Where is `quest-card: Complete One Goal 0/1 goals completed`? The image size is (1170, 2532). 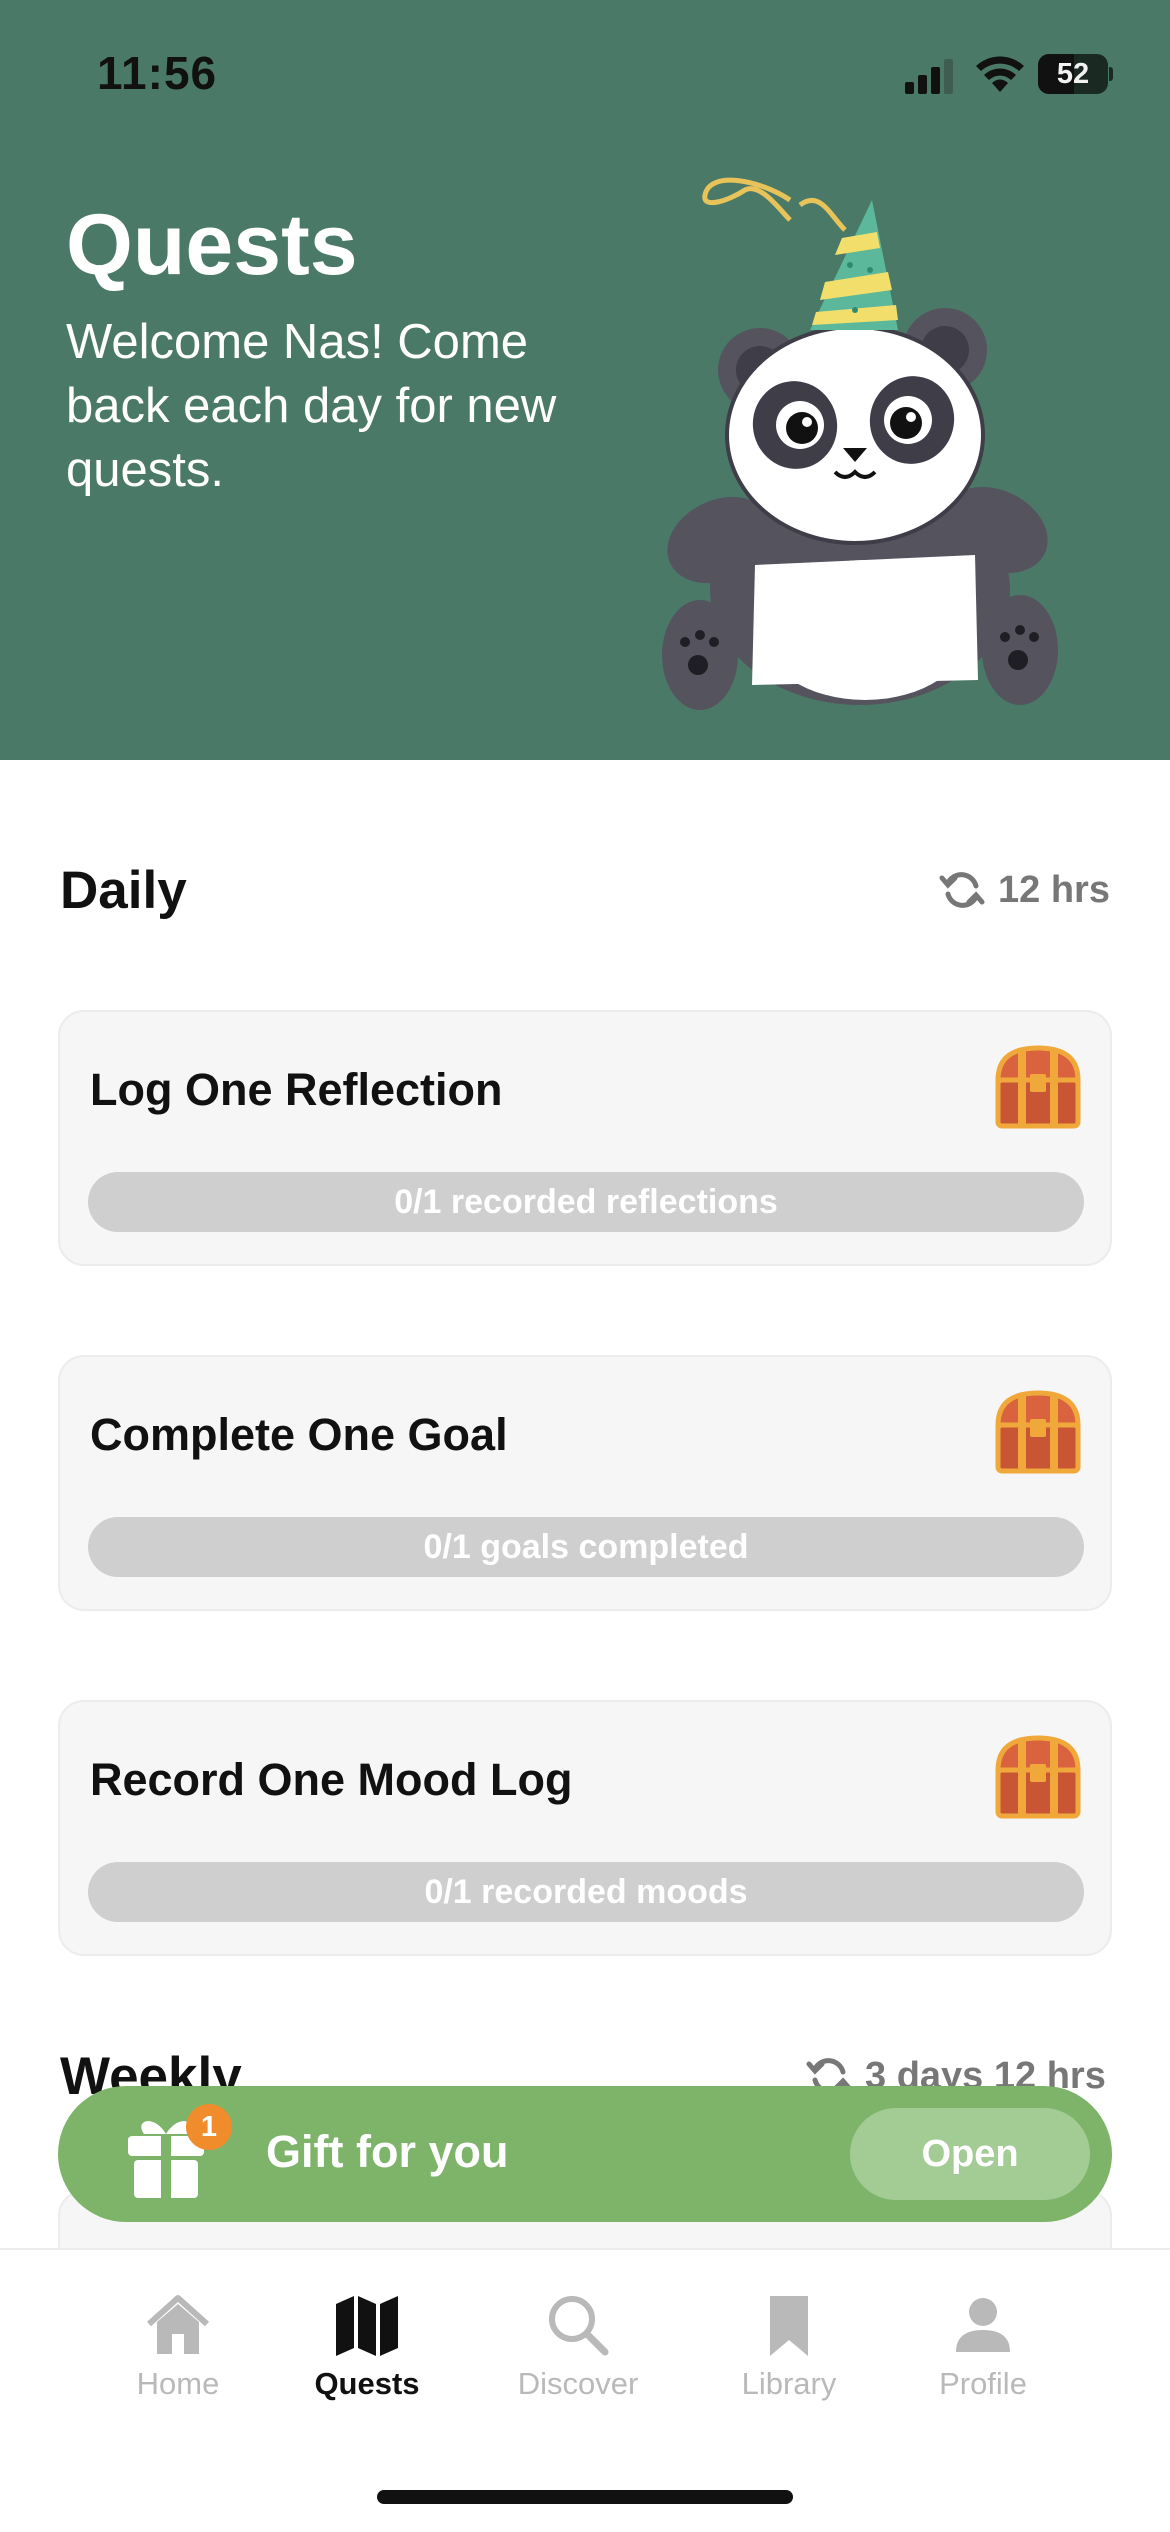 quest-card: Complete One Goal 0/1 goals completed is located at coordinates (585, 1483).